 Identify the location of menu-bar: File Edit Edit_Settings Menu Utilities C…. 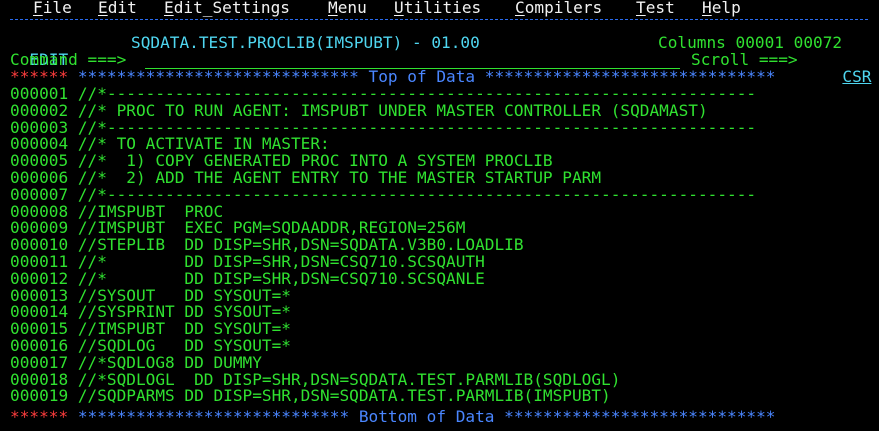
(439, 8).